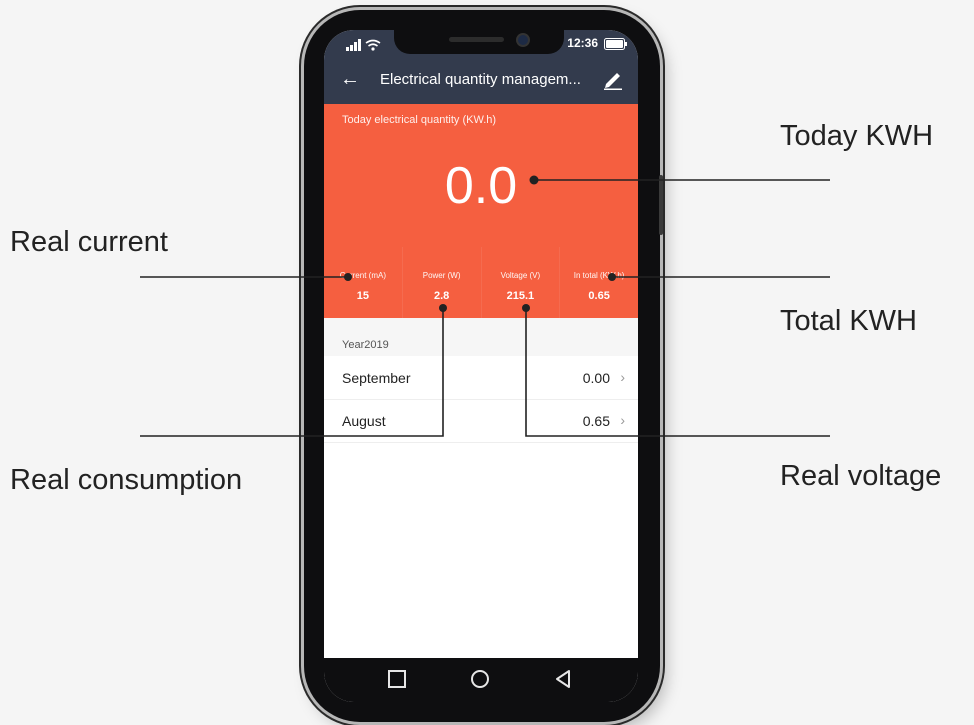 The height and width of the screenshot is (725, 974). What do you see at coordinates (563, 679) in the screenshot?
I see `nav-back-triangle-icon` at bounding box center [563, 679].